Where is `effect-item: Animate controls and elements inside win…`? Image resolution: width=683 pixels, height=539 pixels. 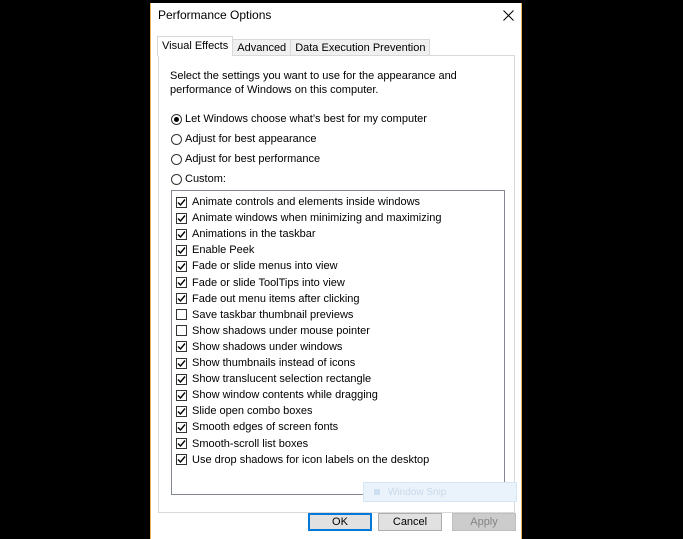 effect-item: Animate controls and elements inside win… is located at coordinates (298, 202).